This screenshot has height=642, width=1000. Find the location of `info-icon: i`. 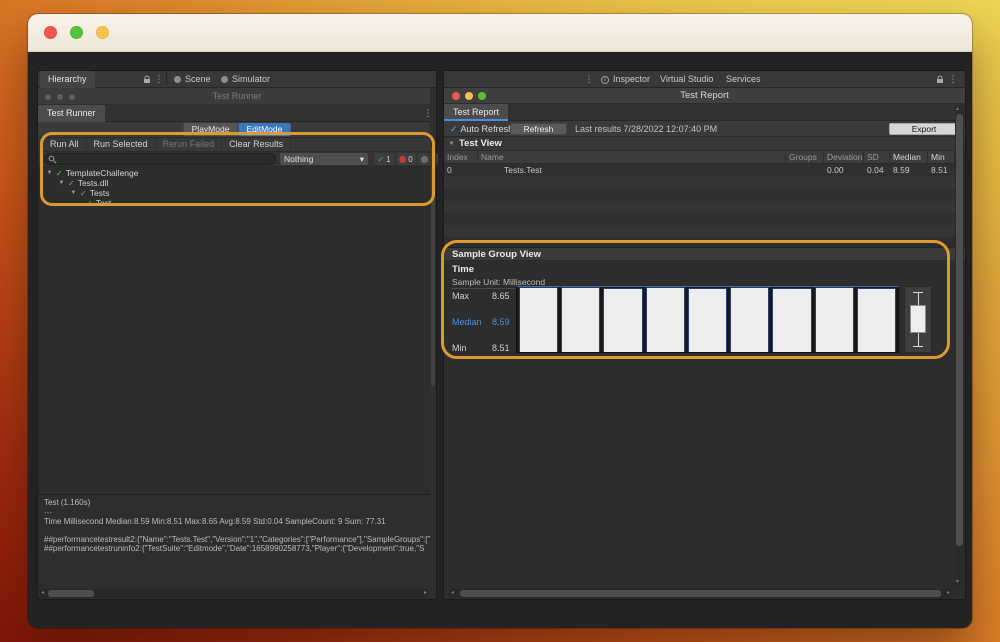

info-icon: i is located at coordinates (605, 79).